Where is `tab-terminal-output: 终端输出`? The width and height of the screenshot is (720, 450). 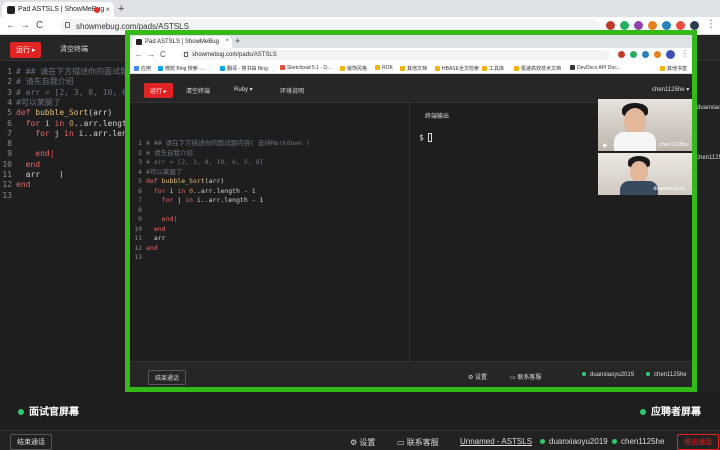 tab-terminal-output: 终端输出 is located at coordinates (437, 115).